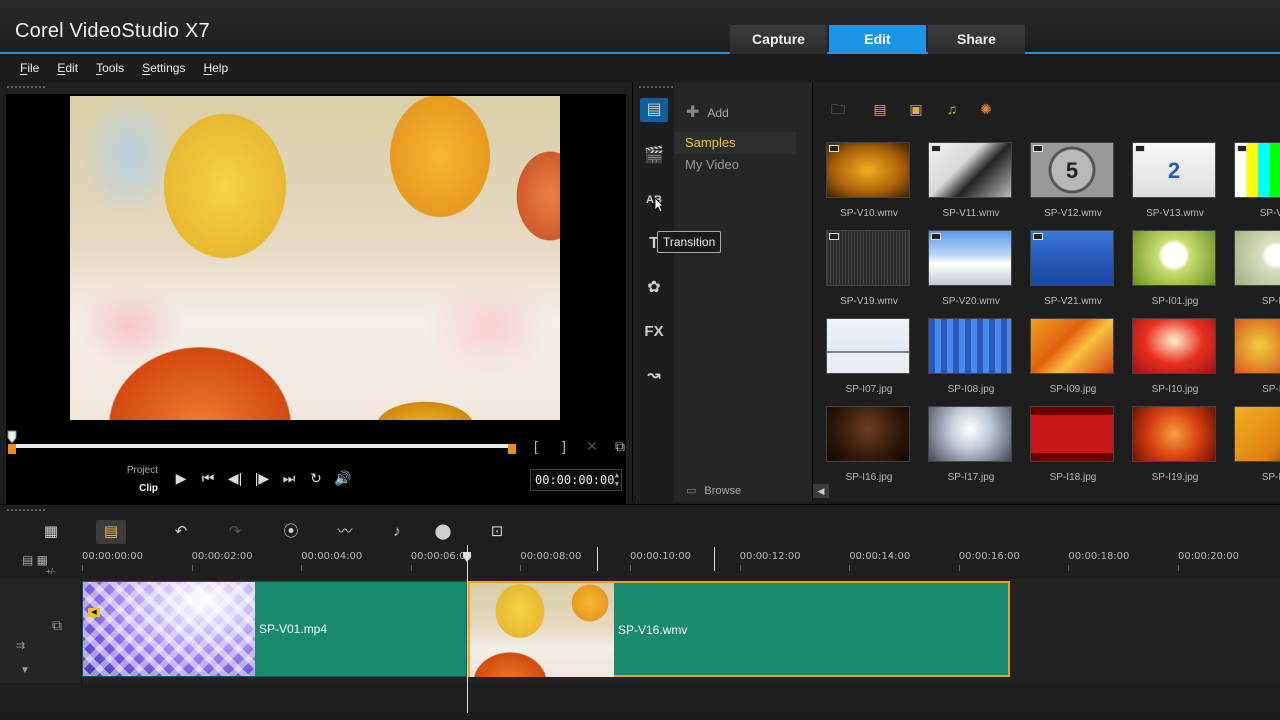 This screenshot has height=720, width=1280. Describe the element at coordinates (869, 356) in the screenshot. I see `library-thumbnail: SP-I07.jpg` at that location.